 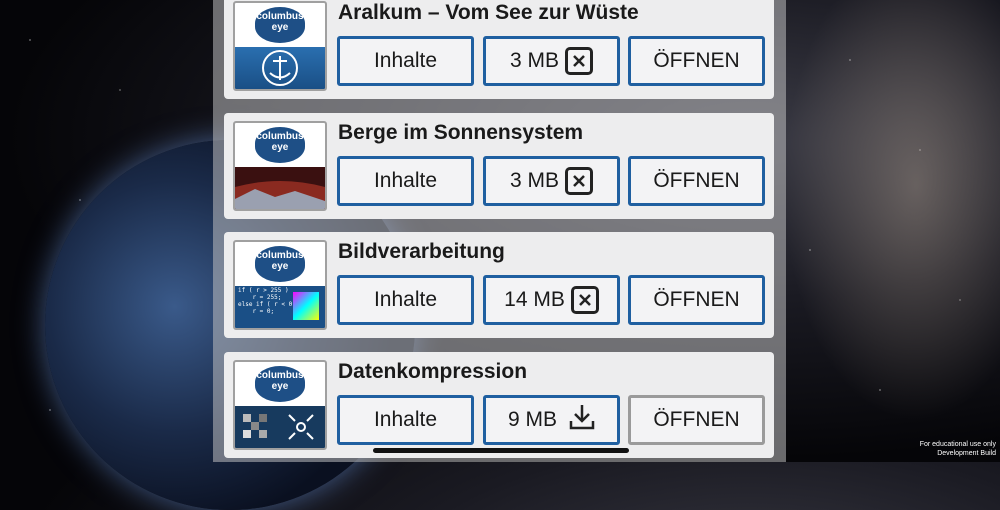 I want to click on delete-download-button: 9 MB, so click(x=551, y=420).